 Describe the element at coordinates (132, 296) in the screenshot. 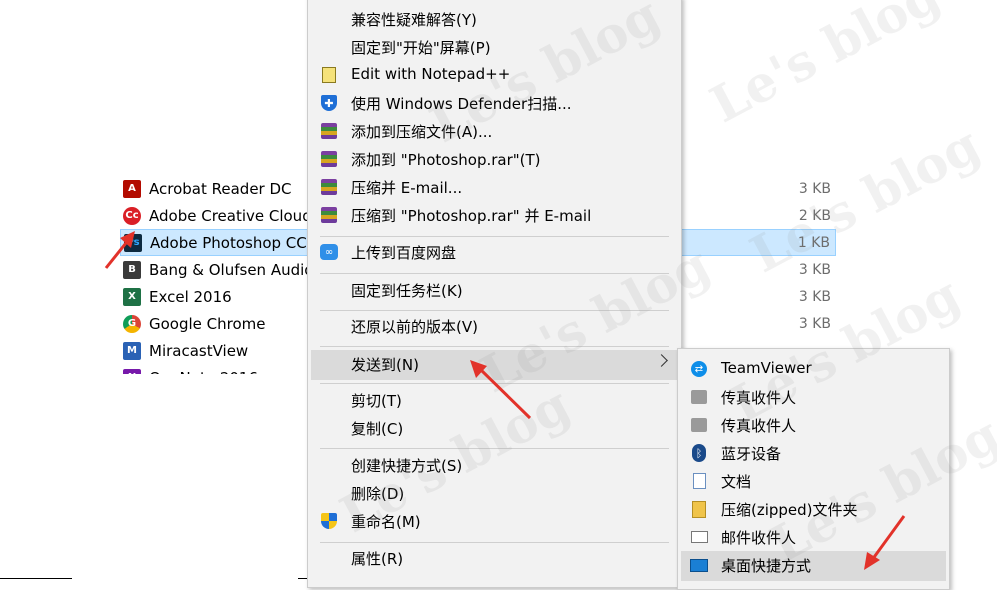

I see `excel-icon: X` at that location.